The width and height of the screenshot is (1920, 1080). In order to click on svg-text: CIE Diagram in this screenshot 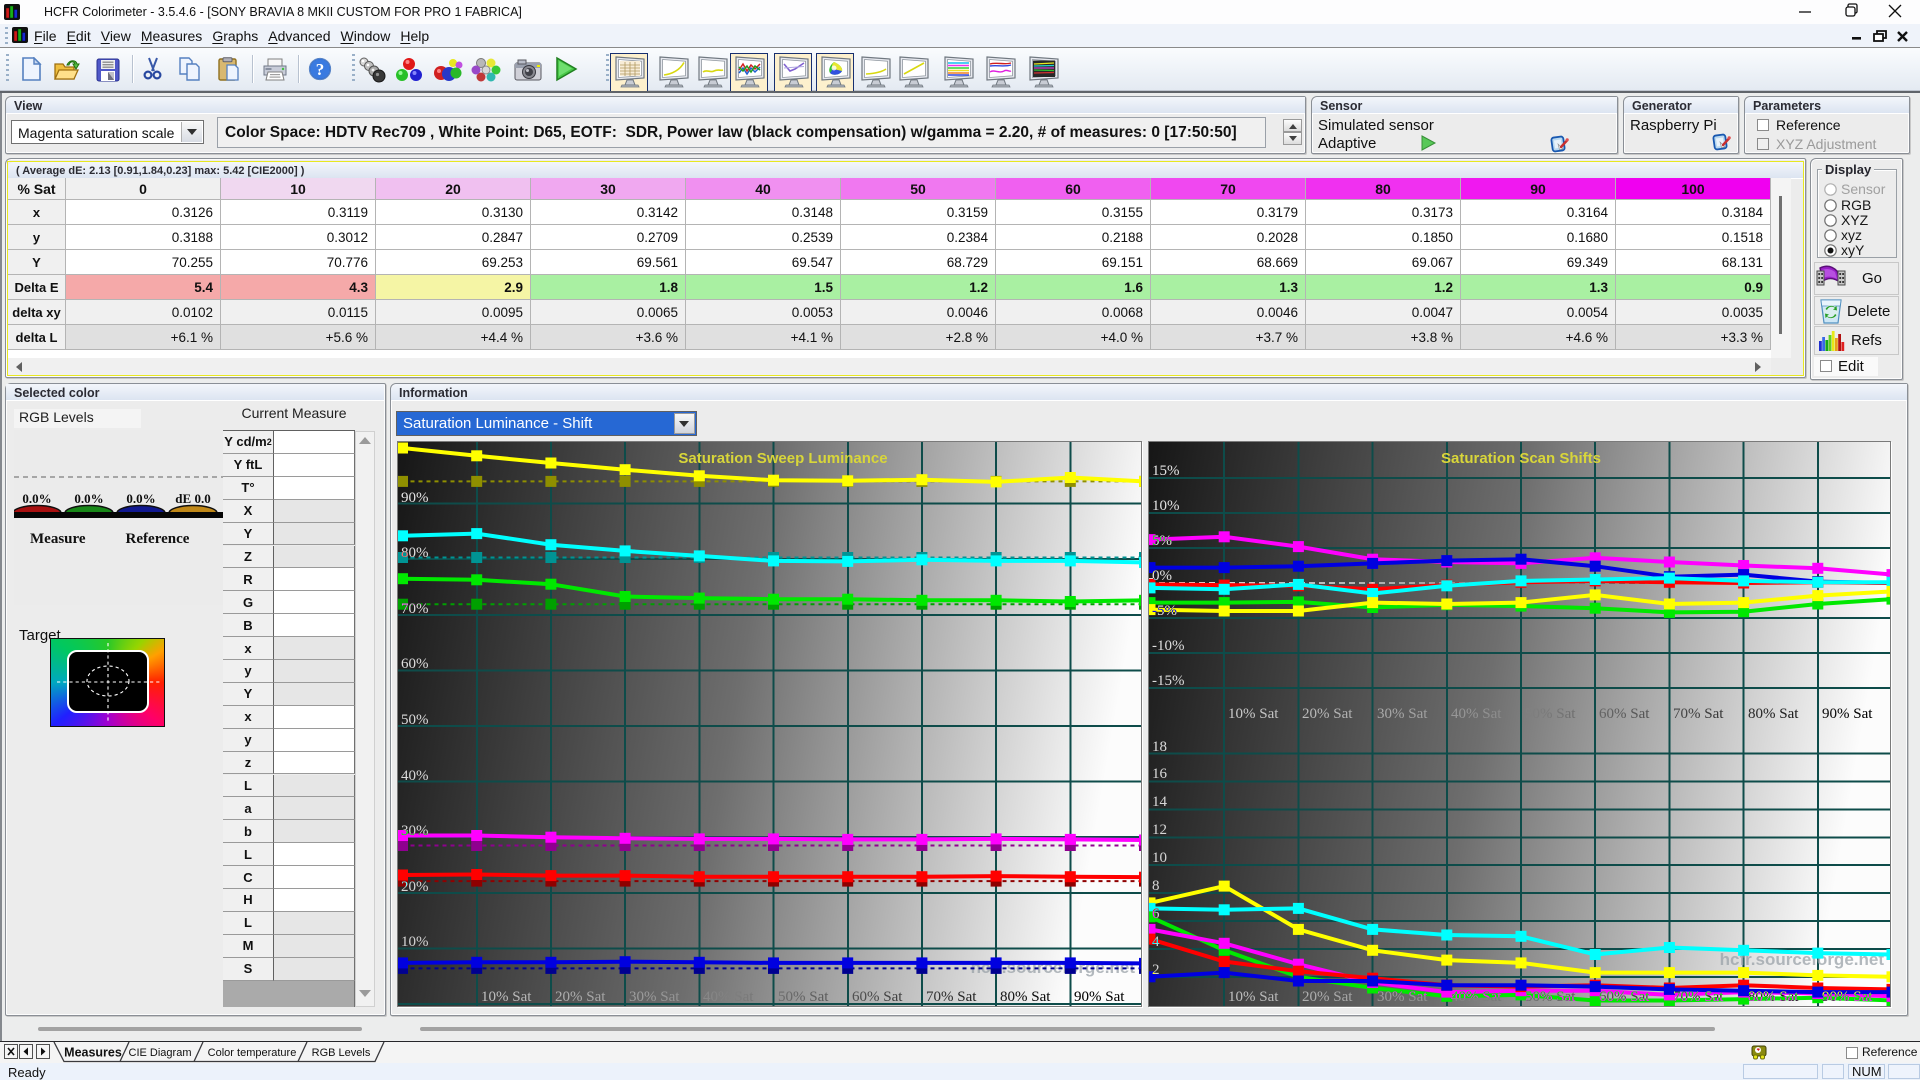, I will do `click(160, 1053)`.